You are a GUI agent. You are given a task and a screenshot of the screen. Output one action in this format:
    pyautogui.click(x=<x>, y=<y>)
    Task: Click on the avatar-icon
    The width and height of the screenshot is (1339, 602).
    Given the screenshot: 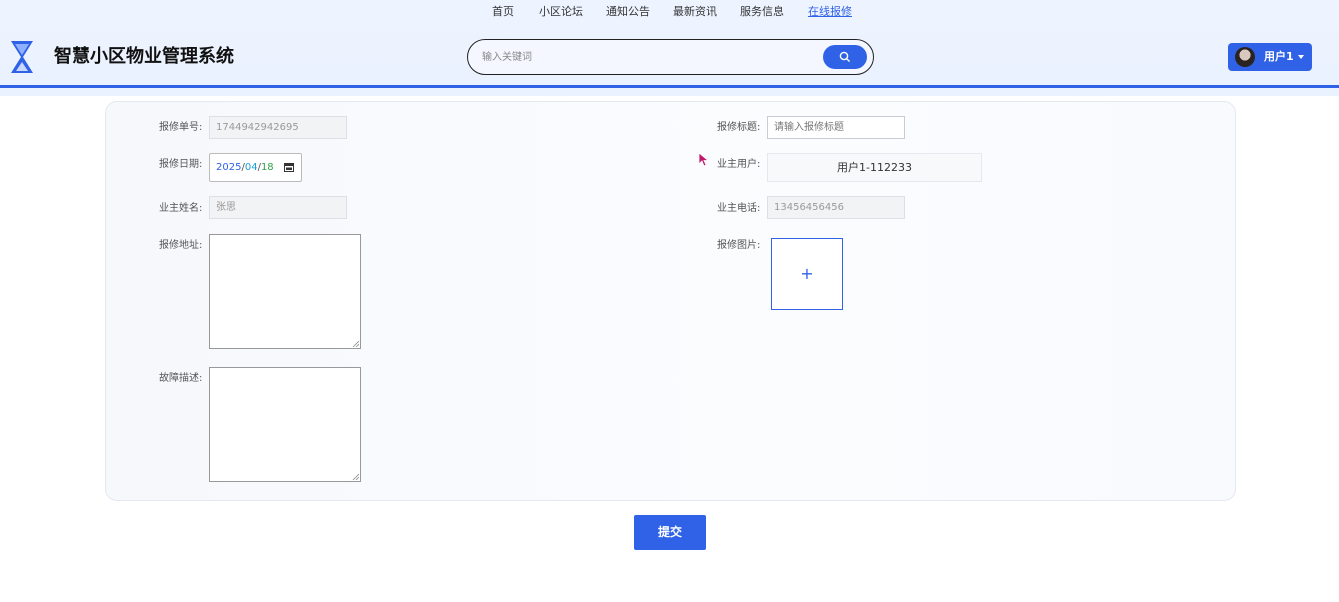 What is the action you would take?
    pyautogui.click(x=1245, y=57)
    